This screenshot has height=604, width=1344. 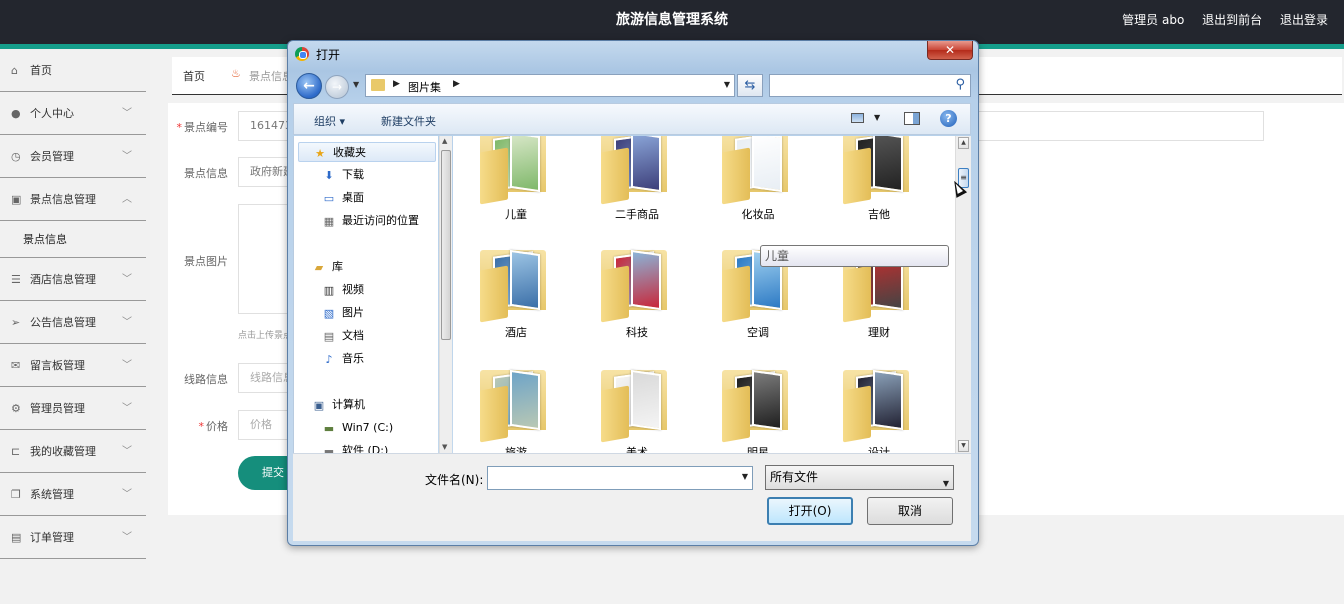 I want to click on folder-item: 理财, so click(x=862, y=307).